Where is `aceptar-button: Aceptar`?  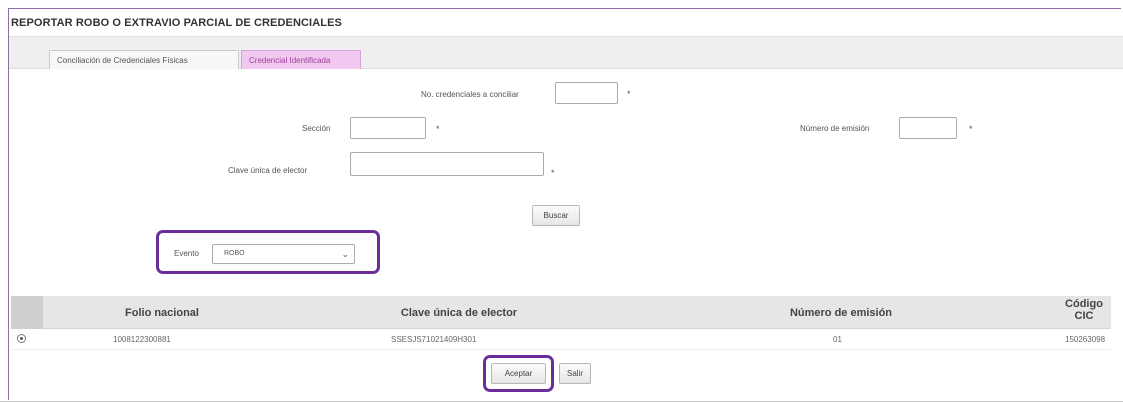
aceptar-button: Aceptar is located at coordinates (518, 373).